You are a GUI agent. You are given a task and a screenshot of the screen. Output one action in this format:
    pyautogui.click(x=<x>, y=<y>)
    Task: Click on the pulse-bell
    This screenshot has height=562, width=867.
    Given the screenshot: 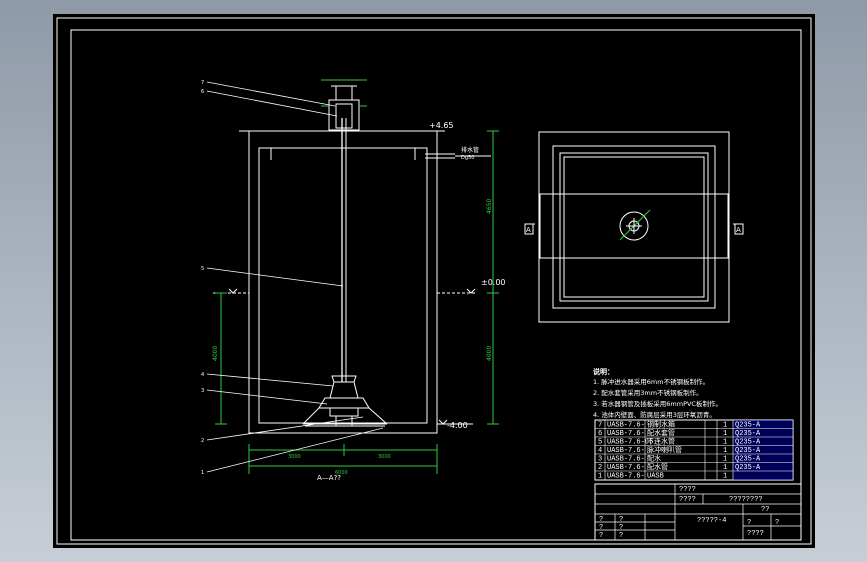 What is the action you would take?
    pyautogui.click(x=344, y=390)
    